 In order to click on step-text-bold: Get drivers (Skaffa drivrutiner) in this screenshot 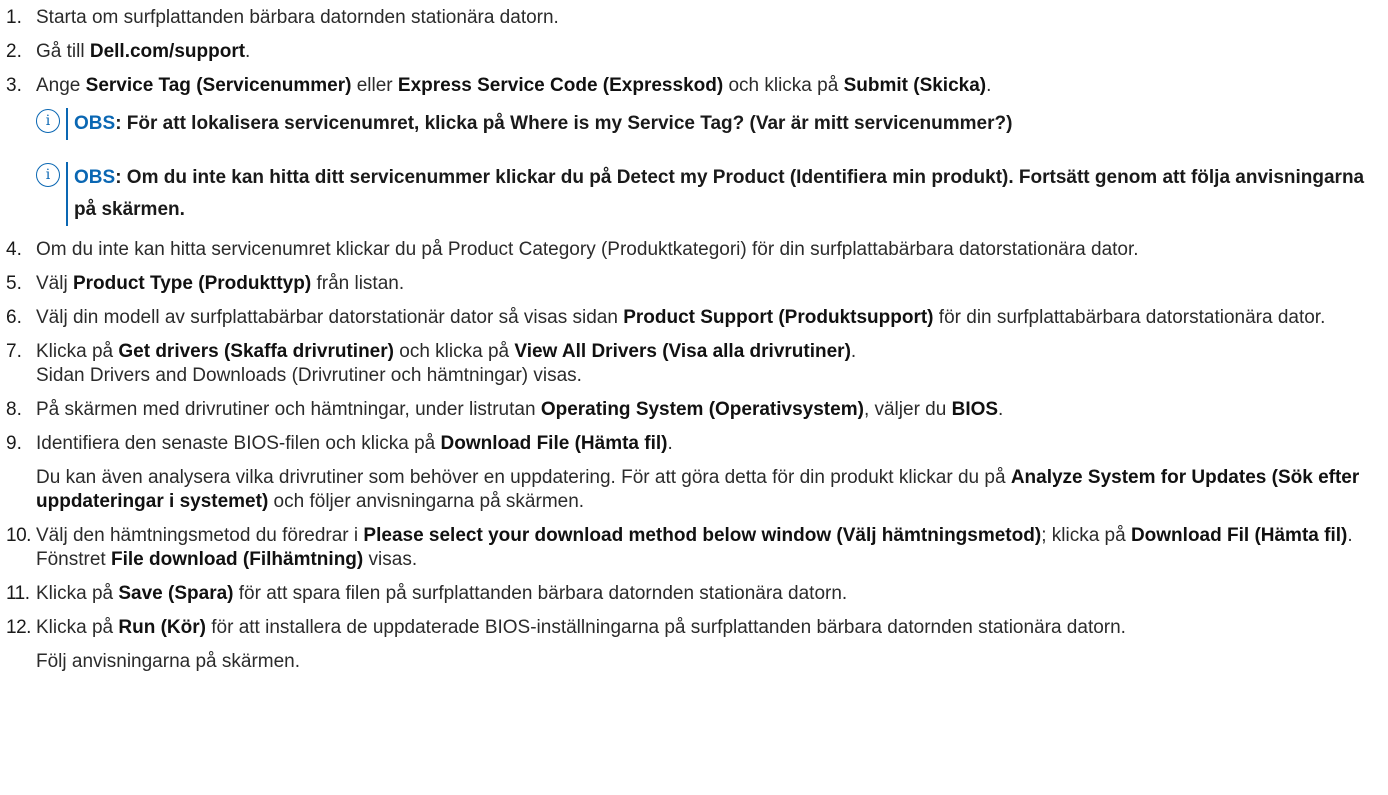, I will do `click(256, 351)`.